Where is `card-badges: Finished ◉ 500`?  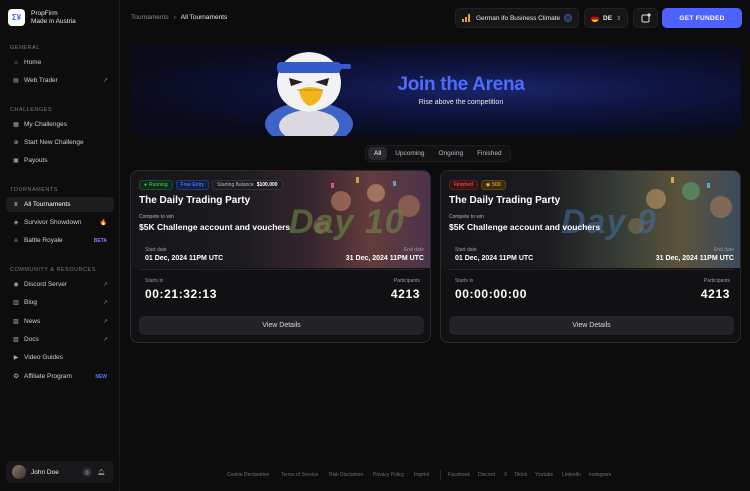
card-badges: Finished ◉ 500 is located at coordinates (477, 185).